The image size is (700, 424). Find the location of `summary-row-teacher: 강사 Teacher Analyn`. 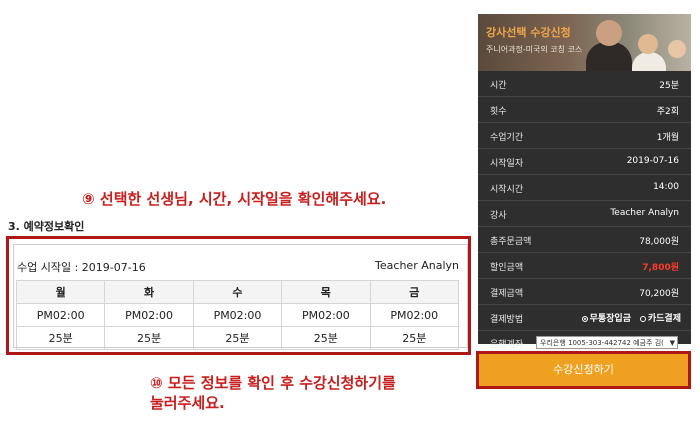

summary-row-teacher: 강사 Teacher Analyn is located at coordinates (584, 214).